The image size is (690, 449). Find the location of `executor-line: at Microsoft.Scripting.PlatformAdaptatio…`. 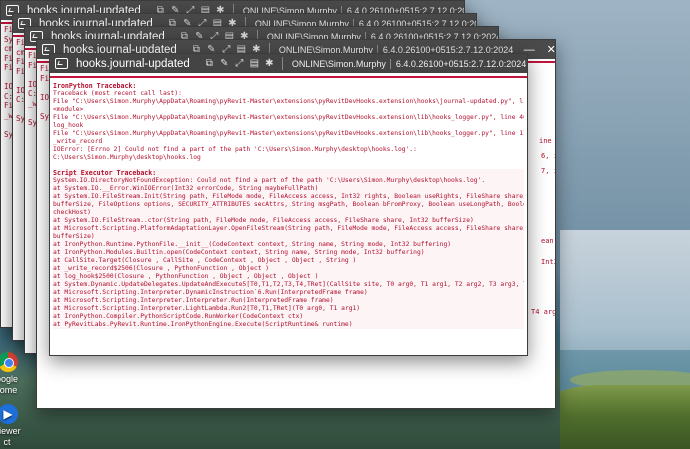

executor-line: at Microsoft.Scripting.PlatformAdaptatio… is located at coordinates (288, 228).